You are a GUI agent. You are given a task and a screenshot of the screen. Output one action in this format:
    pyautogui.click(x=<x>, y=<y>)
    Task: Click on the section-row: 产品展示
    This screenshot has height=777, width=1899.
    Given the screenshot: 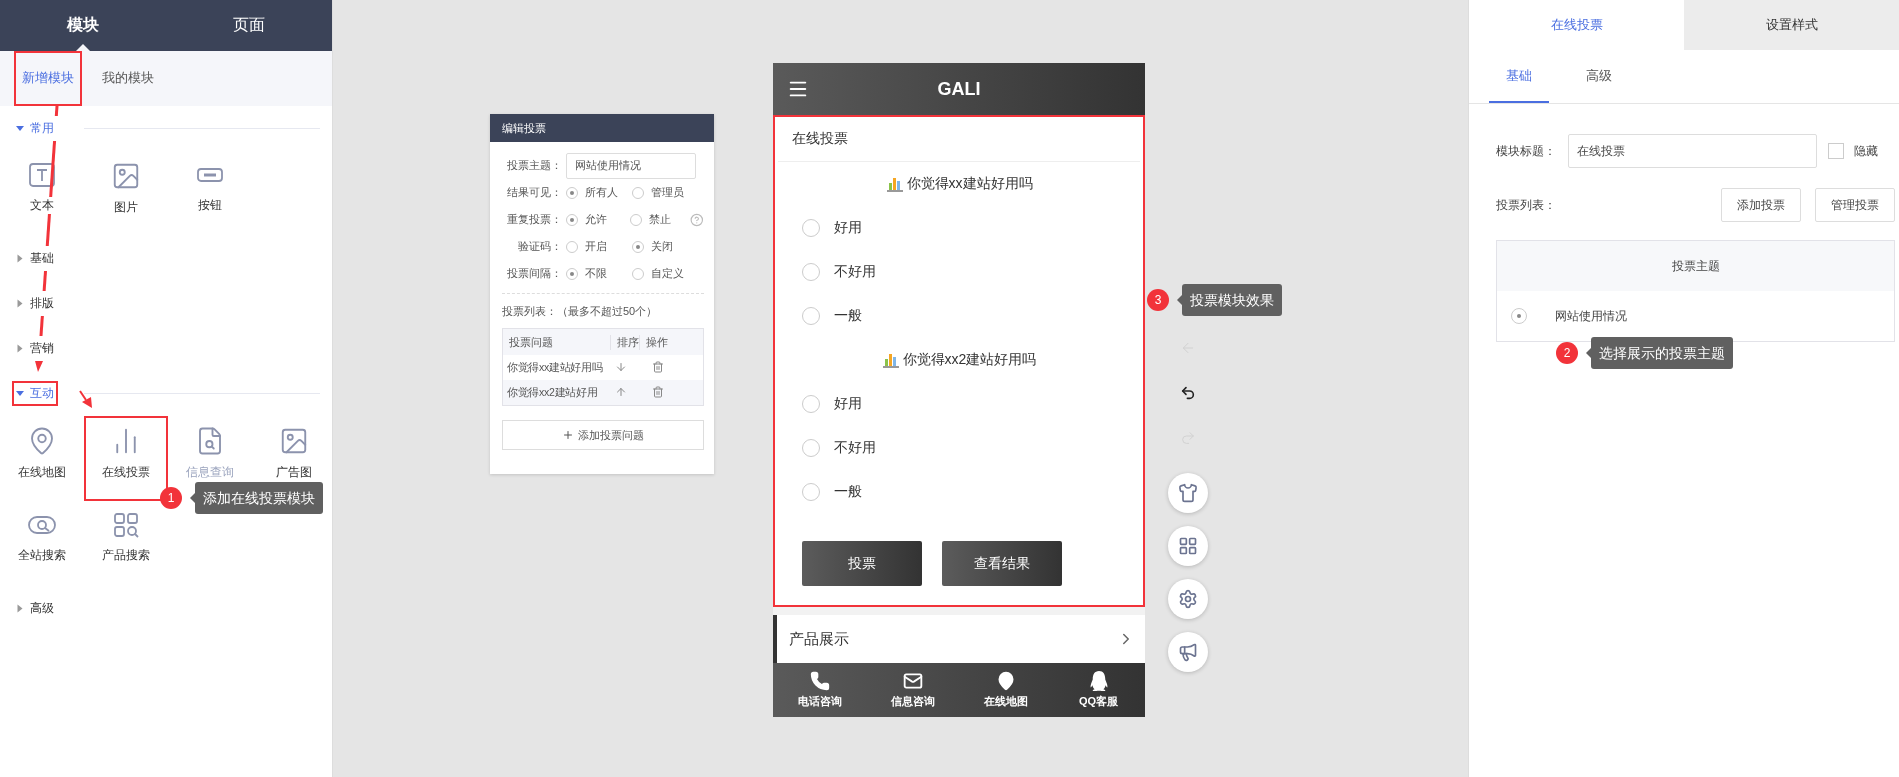 What is the action you would take?
    pyautogui.click(x=959, y=639)
    